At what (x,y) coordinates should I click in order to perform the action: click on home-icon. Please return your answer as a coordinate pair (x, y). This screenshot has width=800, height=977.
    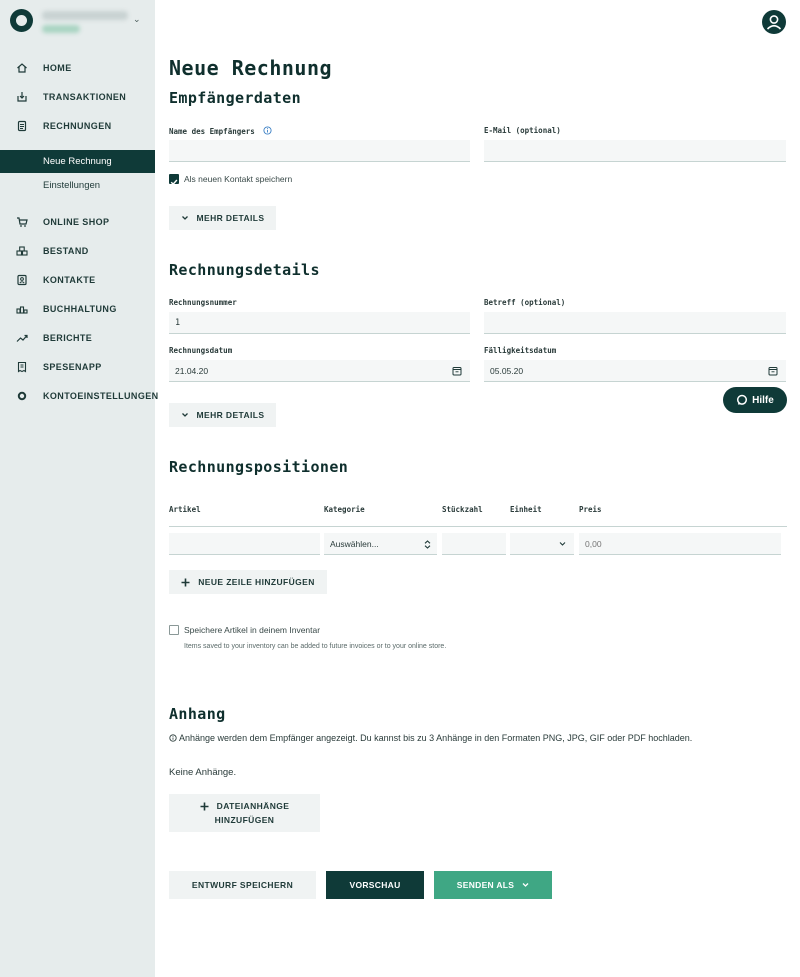
    Looking at the image, I should click on (22, 68).